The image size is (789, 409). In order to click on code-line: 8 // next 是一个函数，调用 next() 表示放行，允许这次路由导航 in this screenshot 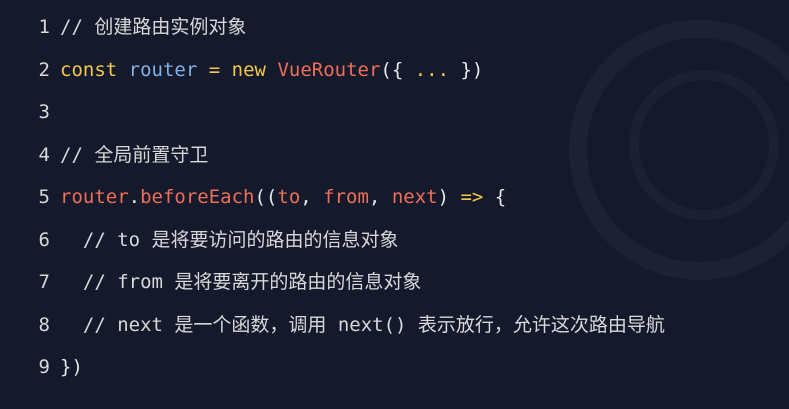, I will do `click(394, 325)`.